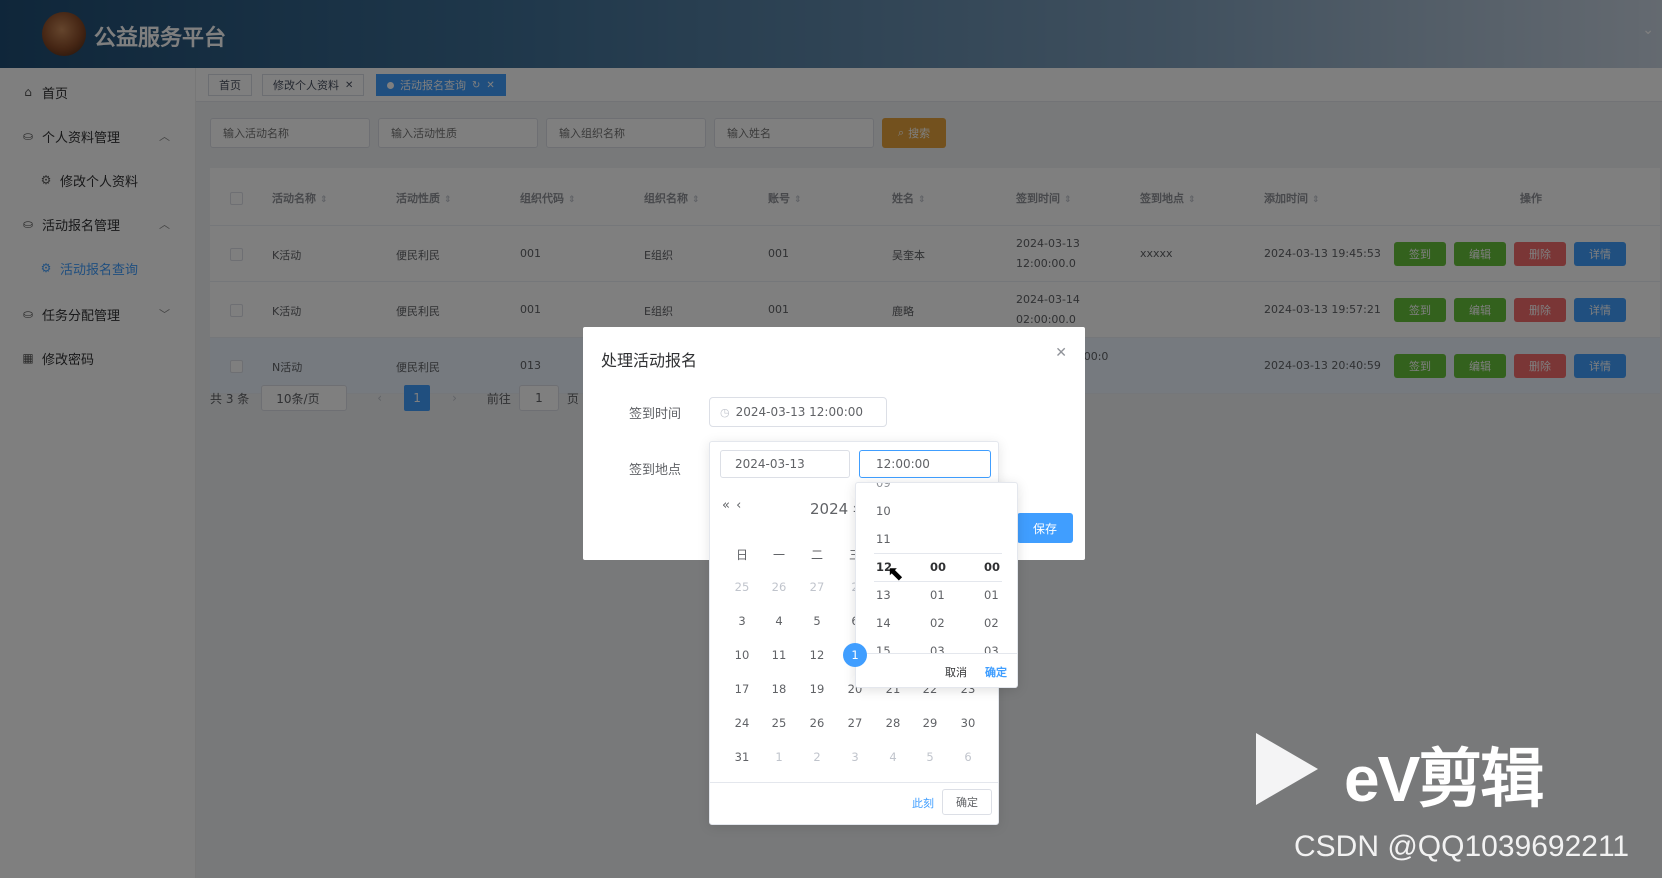 This screenshot has width=1662, height=878. Describe the element at coordinates (1061, 353) in the screenshot. I see `close-icon: ✕` at that location.